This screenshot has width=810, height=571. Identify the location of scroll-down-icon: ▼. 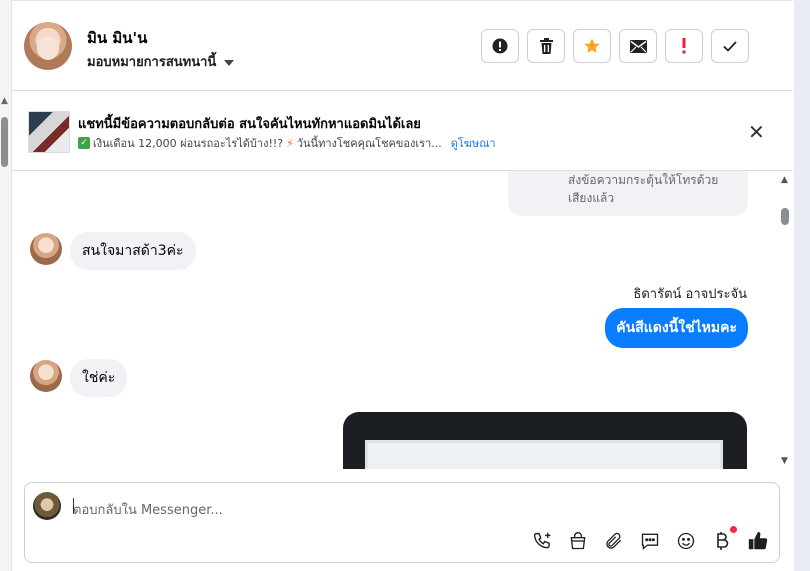
(784, 461).